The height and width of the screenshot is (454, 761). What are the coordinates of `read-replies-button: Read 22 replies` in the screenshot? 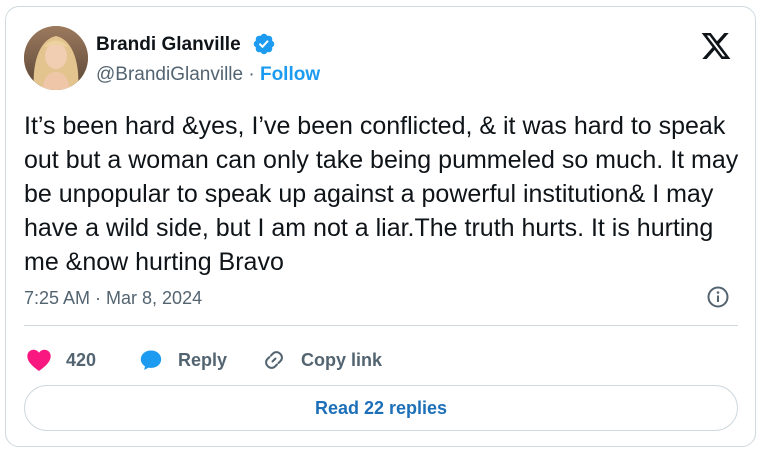 It's located at (381, 408).